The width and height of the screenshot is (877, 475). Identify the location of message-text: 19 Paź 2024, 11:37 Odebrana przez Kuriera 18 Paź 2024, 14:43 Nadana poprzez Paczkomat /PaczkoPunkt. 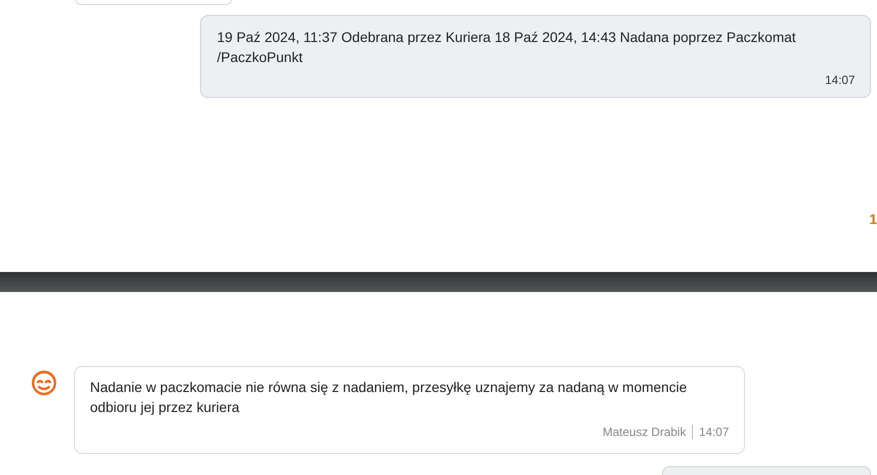
(507, 47).